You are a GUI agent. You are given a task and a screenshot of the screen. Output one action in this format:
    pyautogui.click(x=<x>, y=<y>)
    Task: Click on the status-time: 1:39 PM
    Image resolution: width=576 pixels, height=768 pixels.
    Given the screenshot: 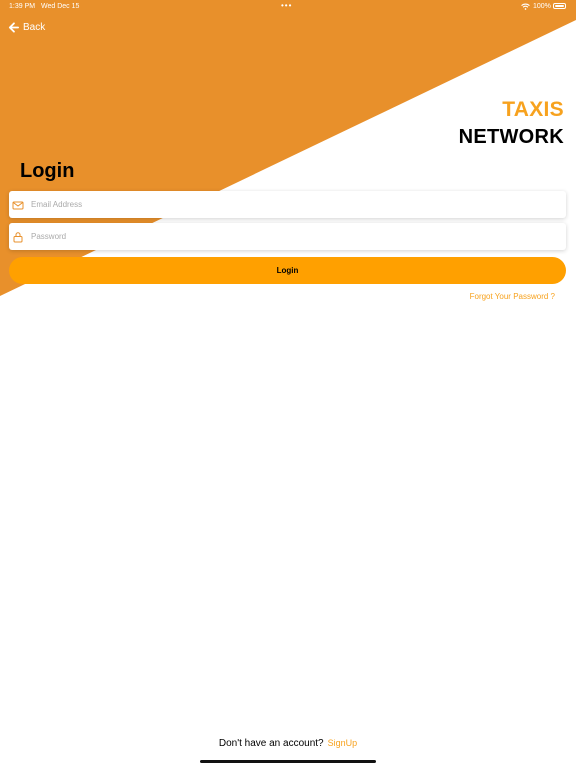 What is the action you would take?
    pyautogui.click(x=22, y=6)
    